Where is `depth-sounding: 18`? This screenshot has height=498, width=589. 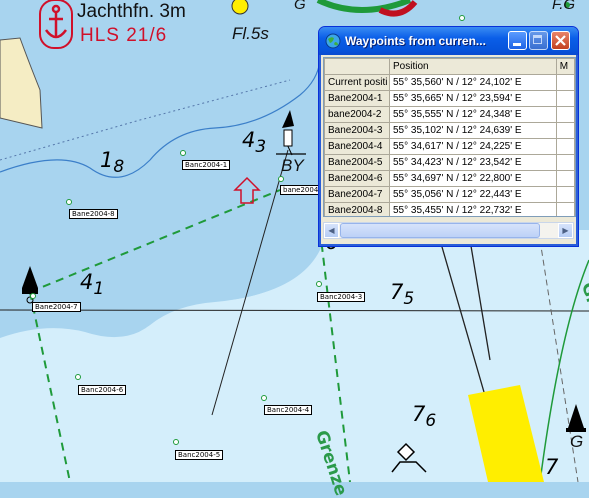
depth-sounding: 18 is located at coordinates (112, 162).